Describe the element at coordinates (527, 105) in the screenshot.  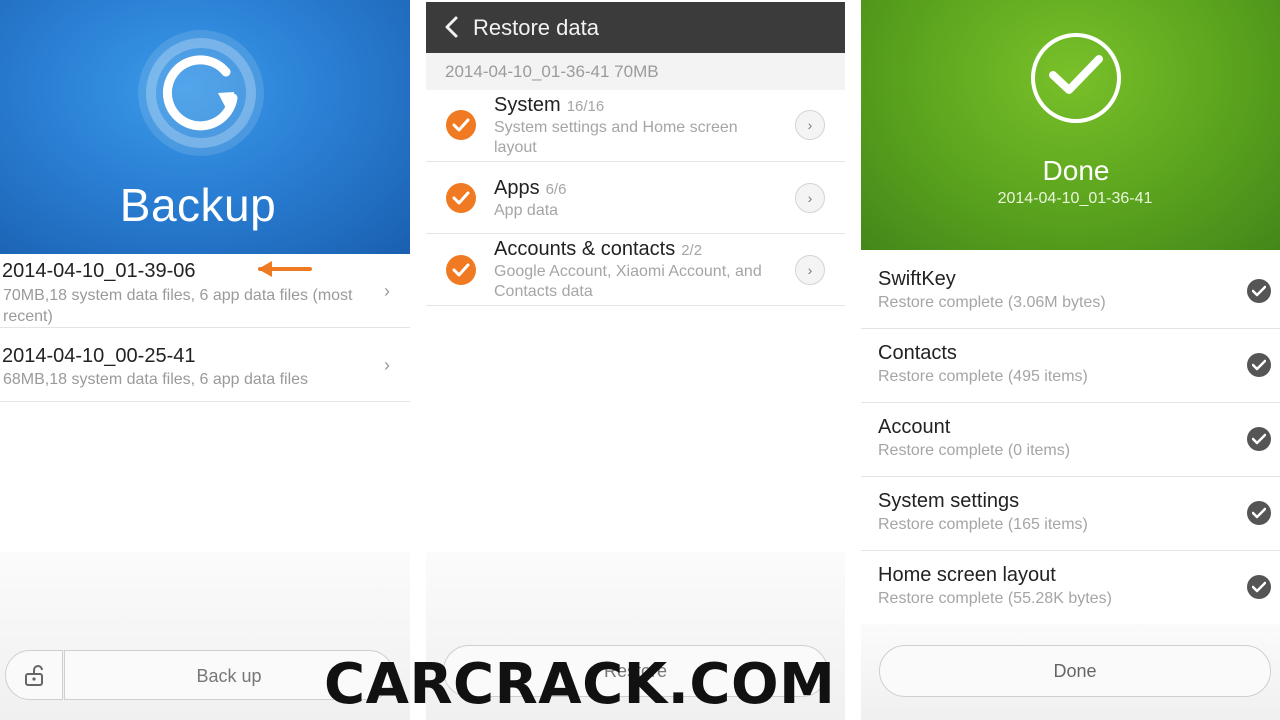
I see `item-label: System` at that location.